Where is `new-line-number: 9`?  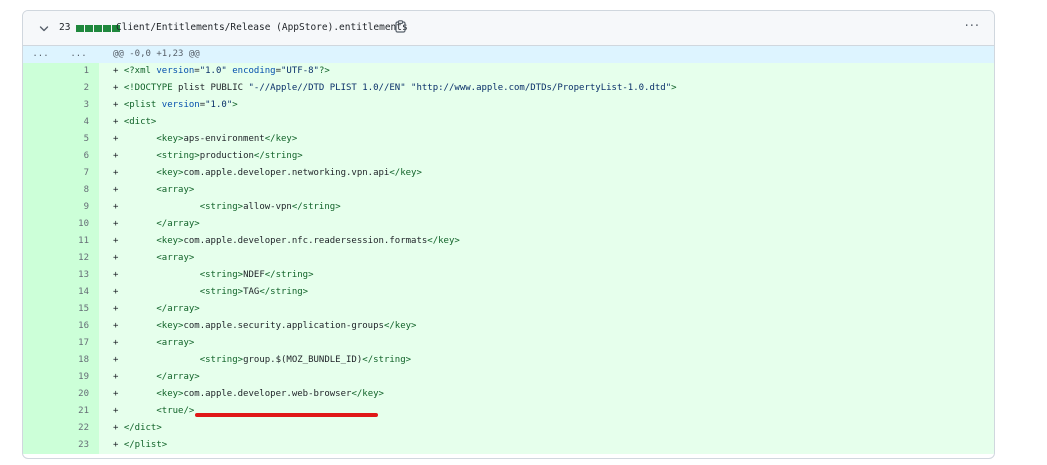
new-line-number: 9 is located at coordinates (78, 207).